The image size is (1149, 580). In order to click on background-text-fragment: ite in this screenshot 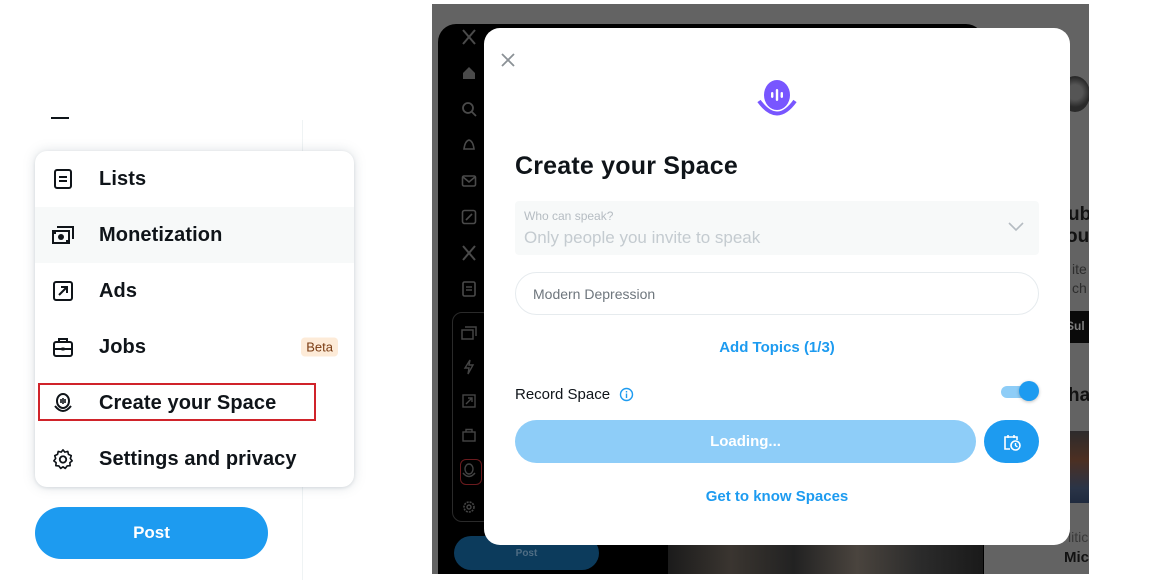, I will do `click(1079, 269)`.